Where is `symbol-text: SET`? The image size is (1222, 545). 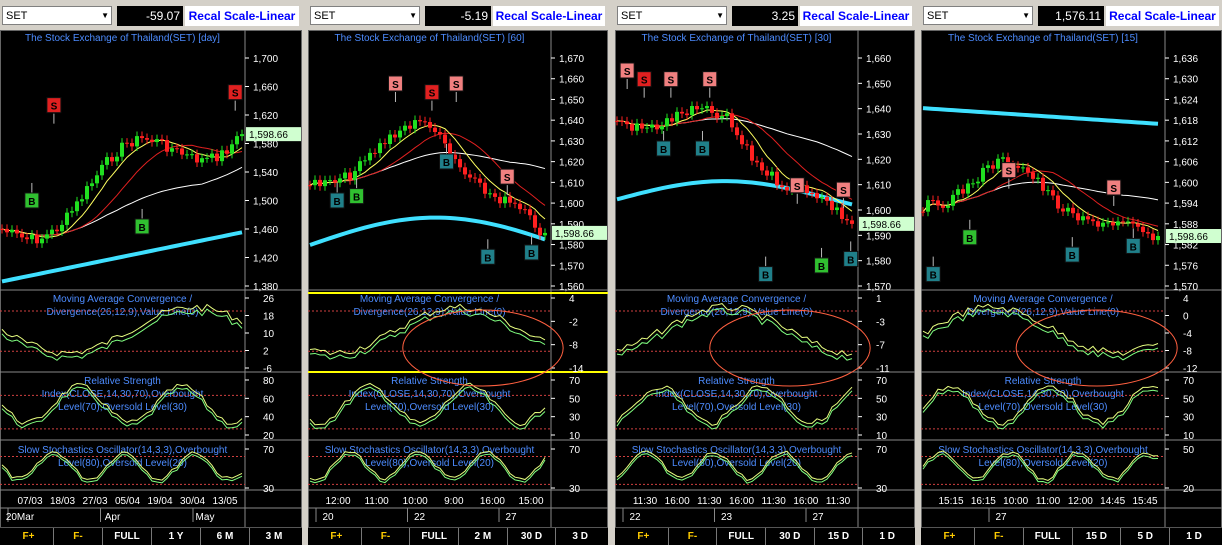
symbol-text: SET is located at coordinates (938, 16).